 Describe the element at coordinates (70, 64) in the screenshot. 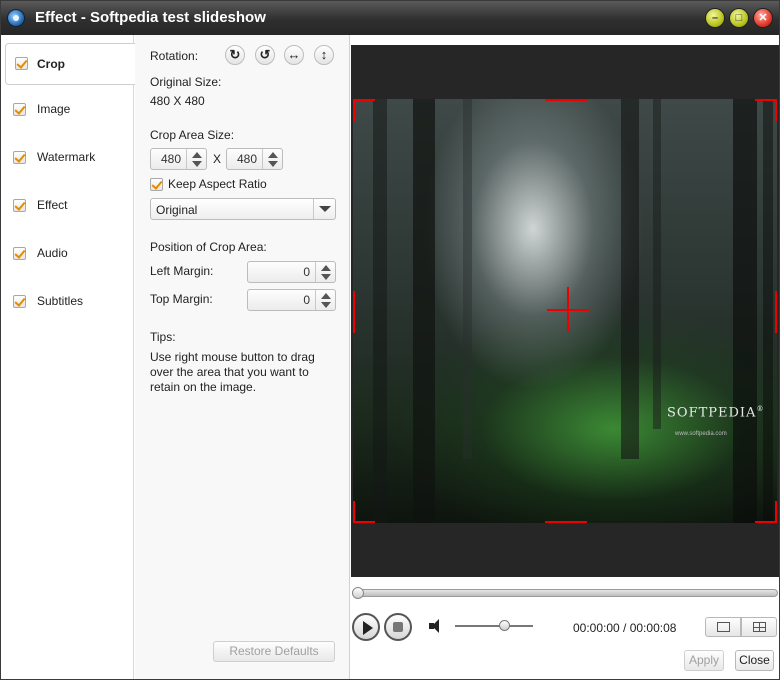

I see `sidebar-item-crop: Crop` at that location.